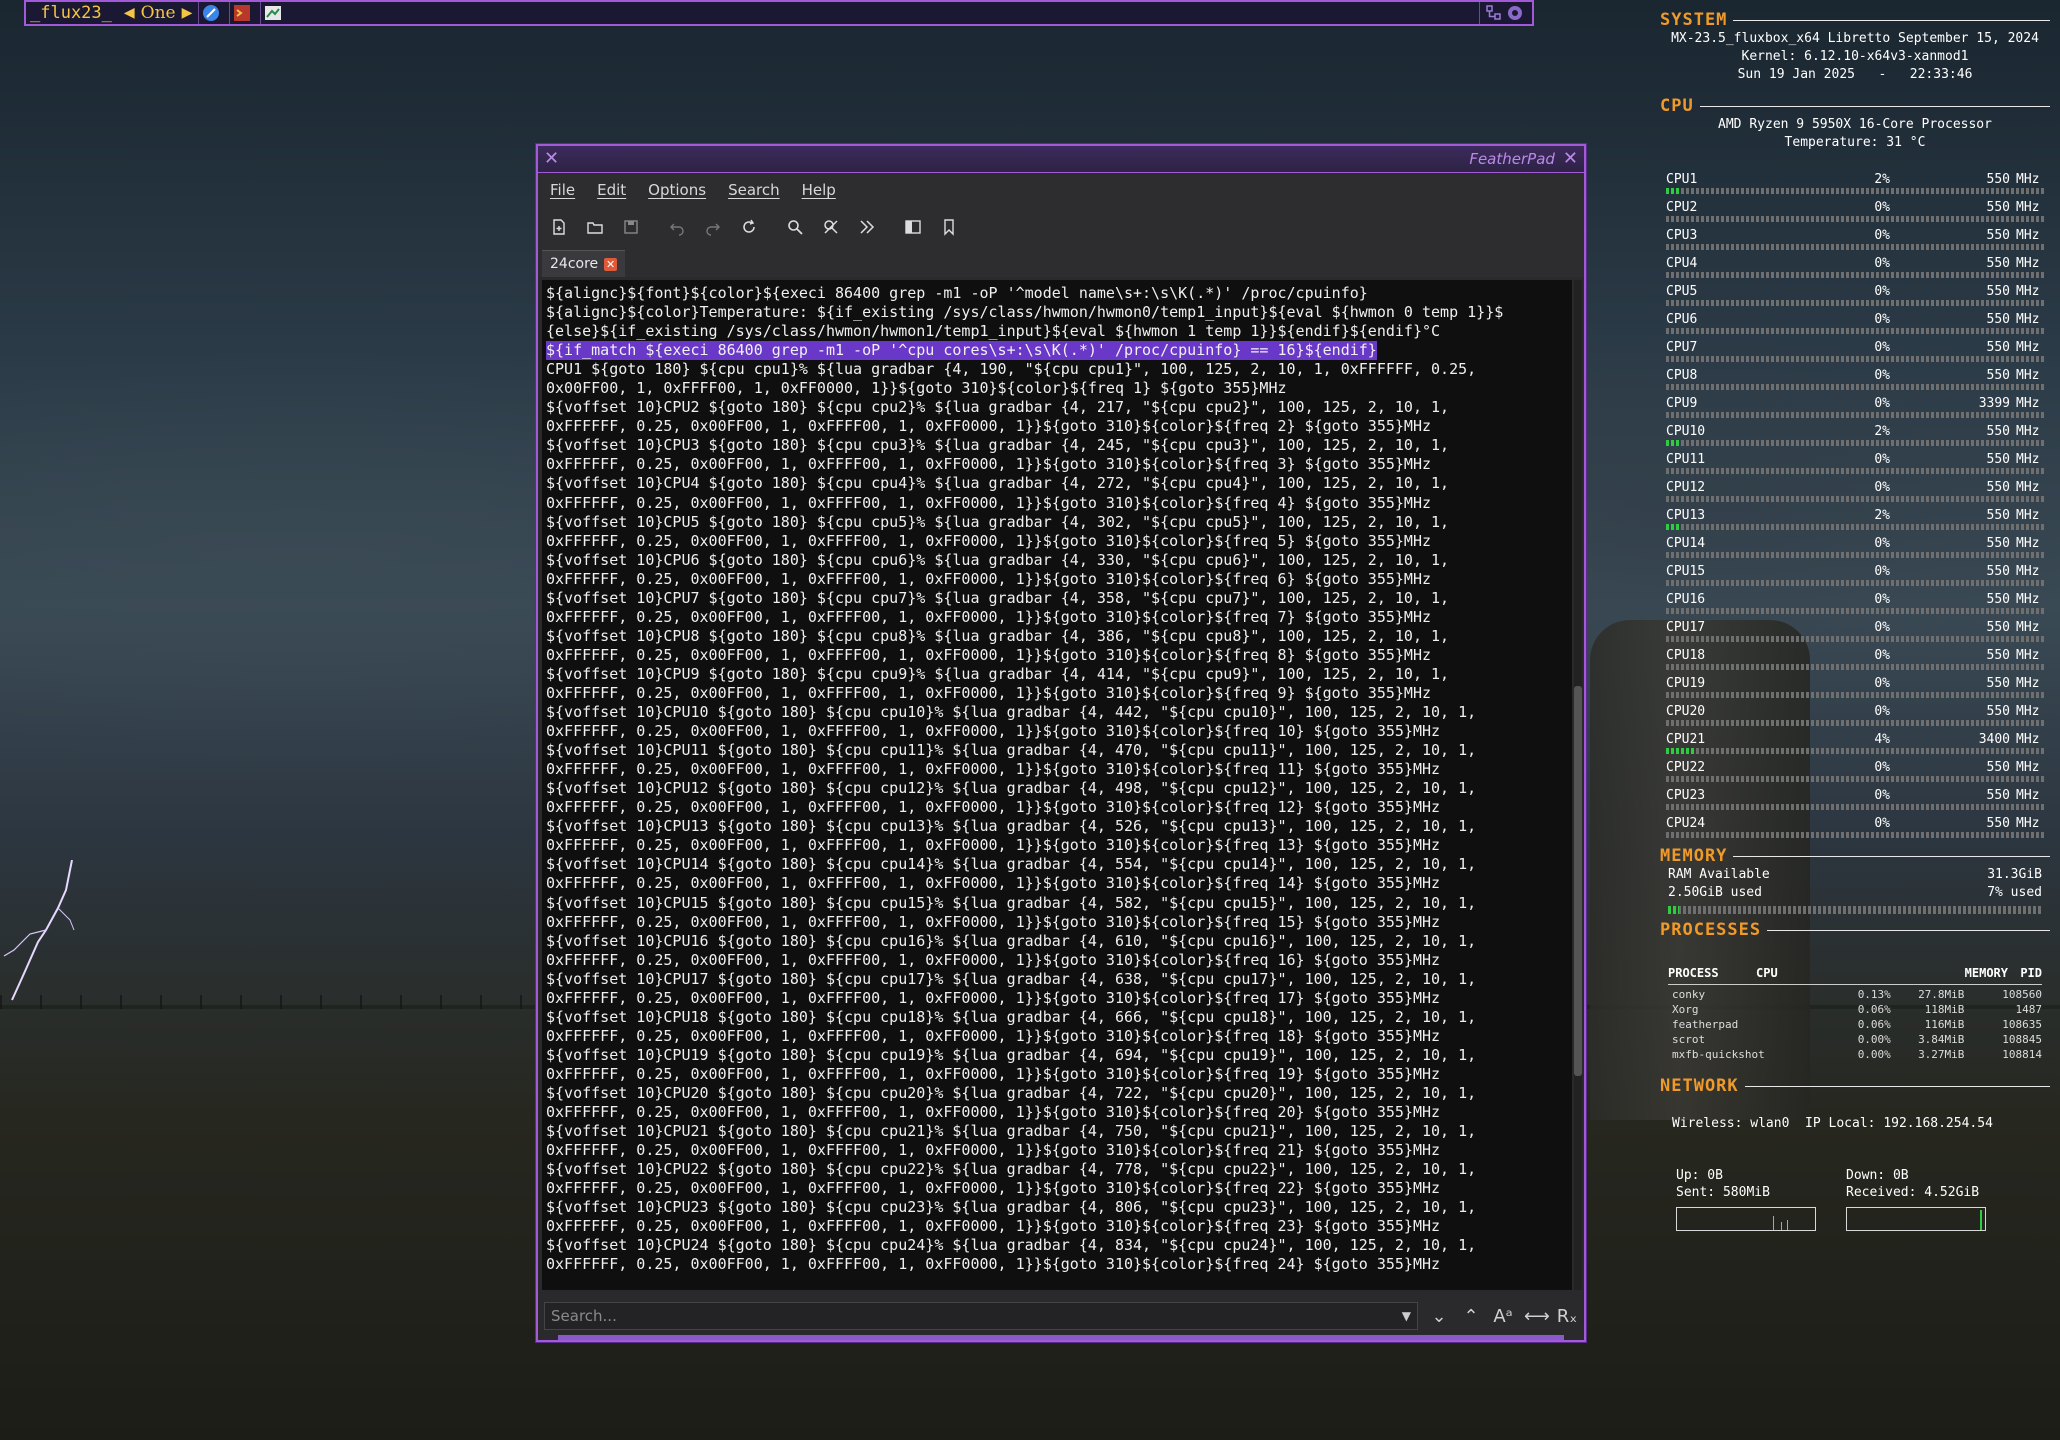 The width and height of the screenshot is (2060, 1440). Describe the element at coordinates (272, 13) in the screenshot. I see `image-viewer-icon` at that location.